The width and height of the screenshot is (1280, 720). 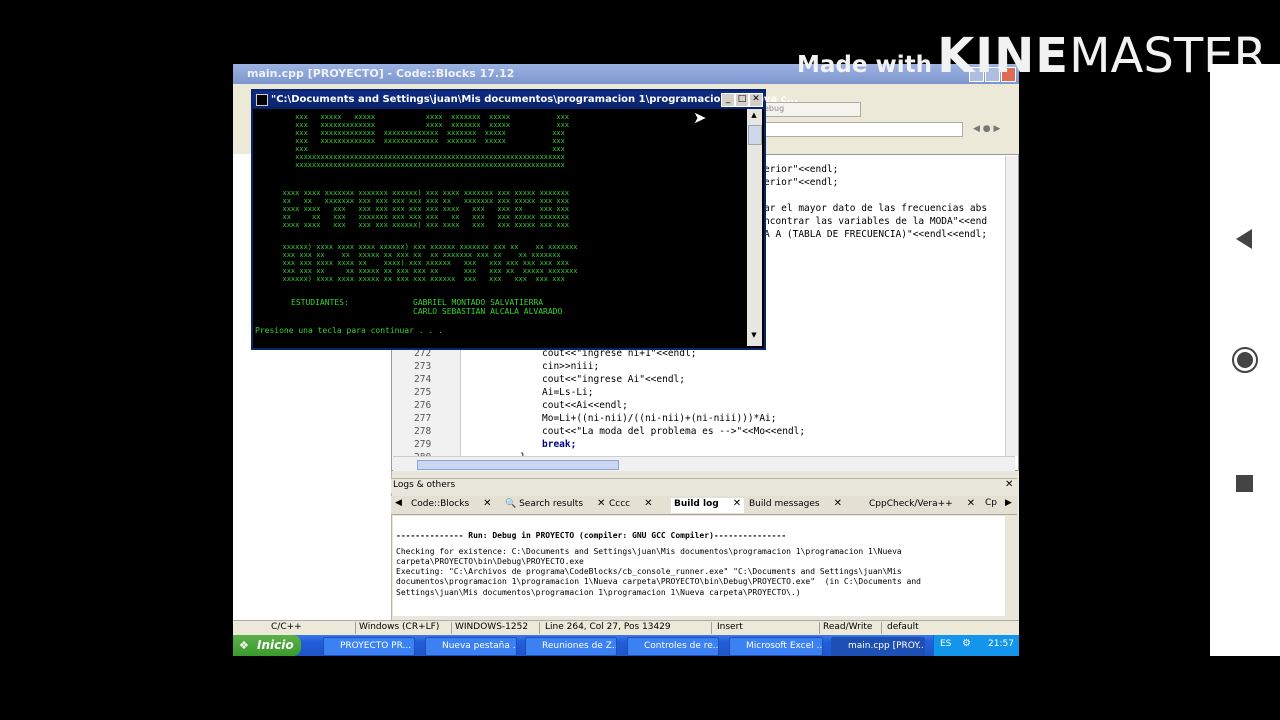 I want to click on tab-label: Build log, so click(x=696, y=504).